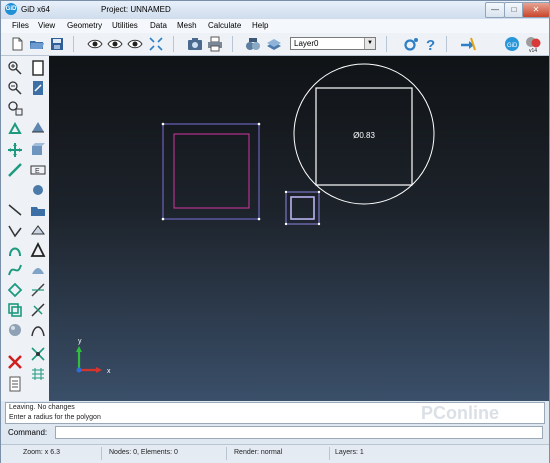  Describe the element at coordinates (15, 150) in the screenshot. I see `pan-icon` at that location.